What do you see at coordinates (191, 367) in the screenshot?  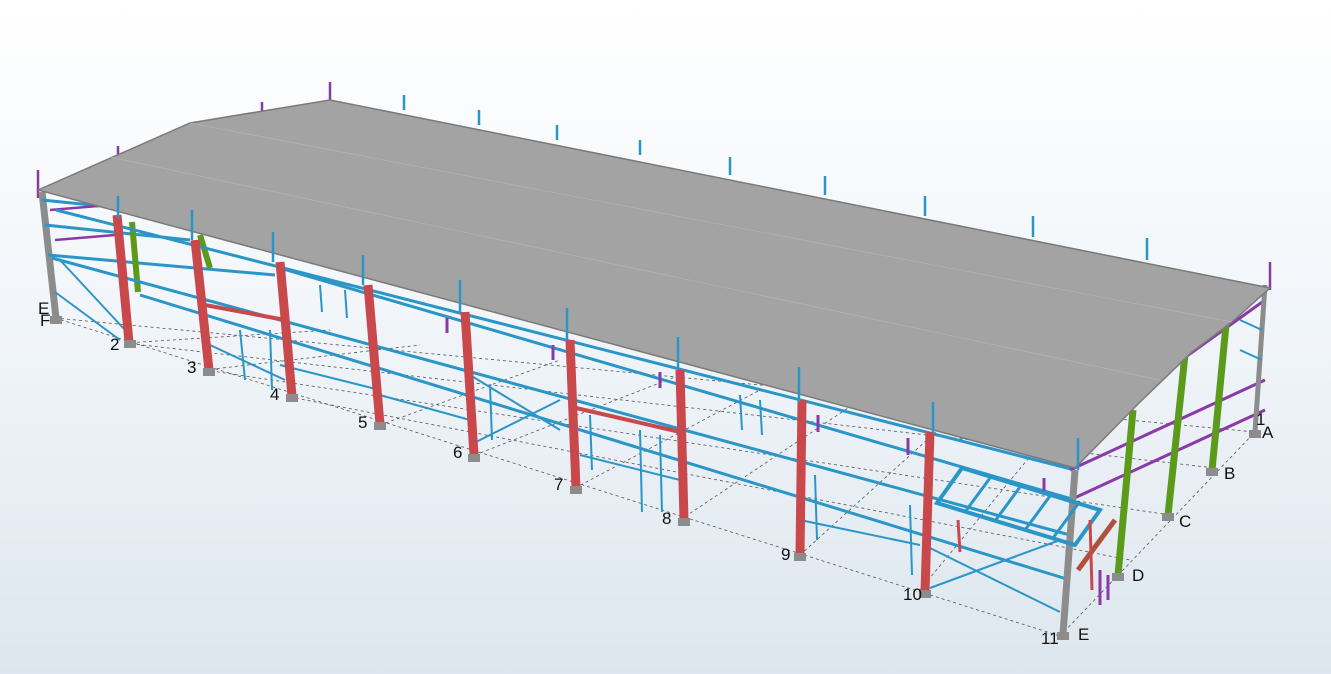 I see `grid-label-3: 3` at bounding box center [191, 367].